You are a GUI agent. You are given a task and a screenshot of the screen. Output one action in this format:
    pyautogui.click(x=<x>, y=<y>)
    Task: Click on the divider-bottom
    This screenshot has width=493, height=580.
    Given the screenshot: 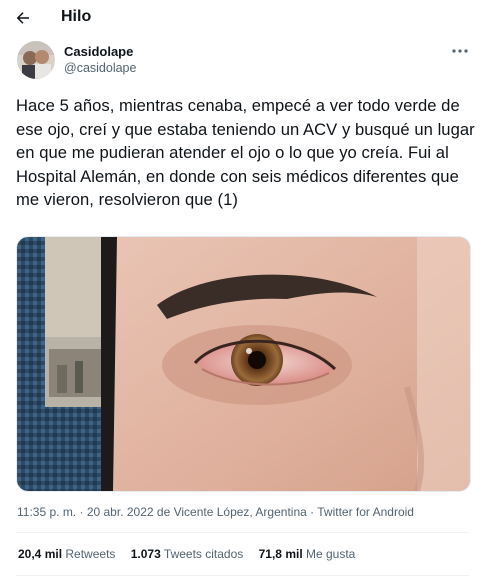 What is the action you would take?
    pyautogui.click(x=242, y=575)
    